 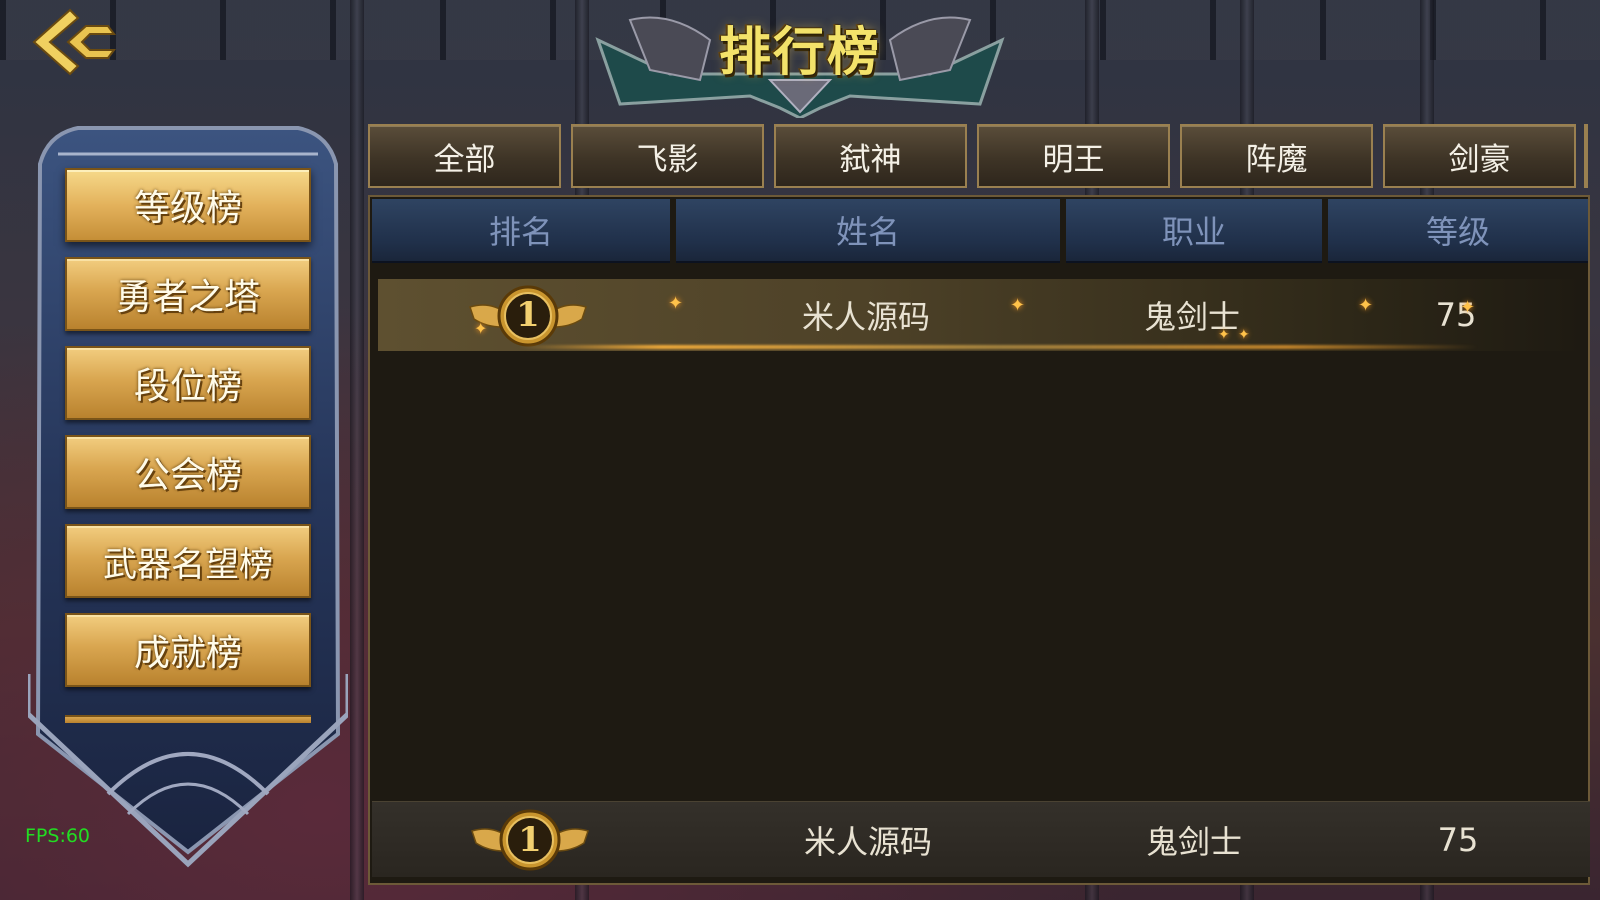 What do you see at coordinates (188, 294) in the screenshot?
I see `menu-item-hero-tower: 勇者之塔` at bounding box center [188, 294].